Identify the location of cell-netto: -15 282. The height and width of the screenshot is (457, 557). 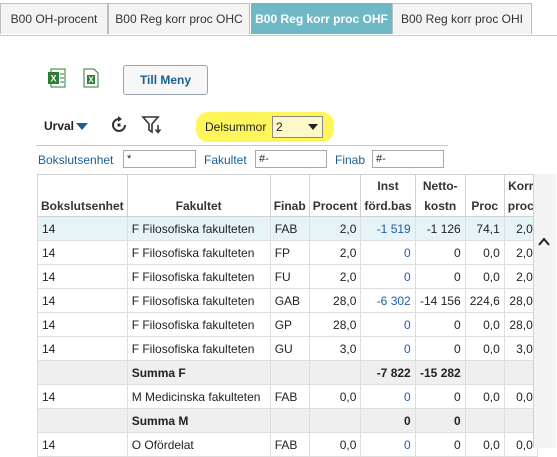
(440, 372).